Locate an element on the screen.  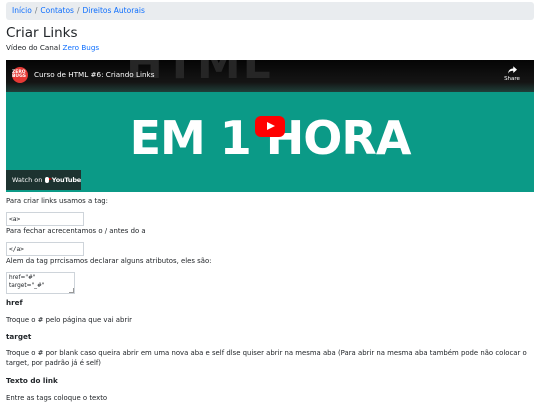
code-field-close-tag is located at coordinates (45, 249).